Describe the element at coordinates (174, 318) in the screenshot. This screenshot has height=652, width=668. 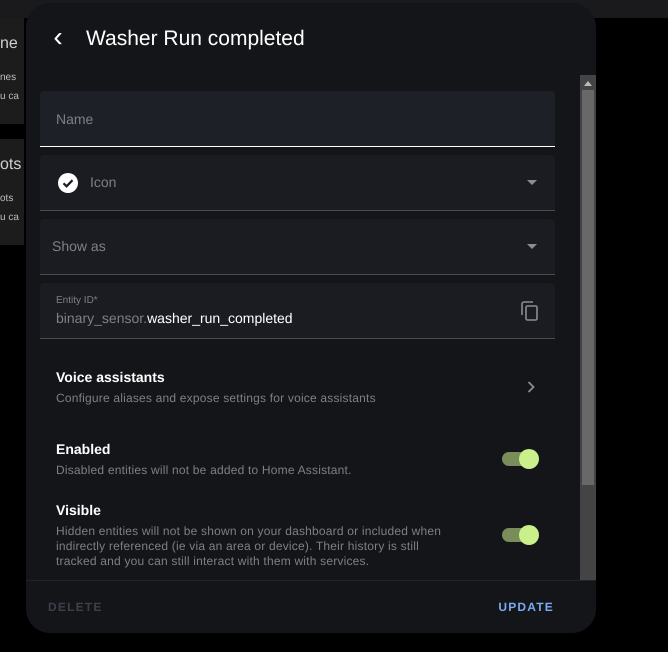
I see `entity-id-value: binary_sensor.washer_run_completed` at that location.